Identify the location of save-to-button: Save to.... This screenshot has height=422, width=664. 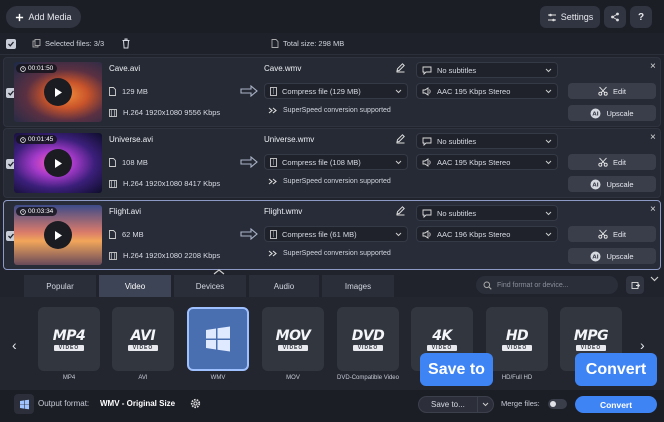
(456, 404).